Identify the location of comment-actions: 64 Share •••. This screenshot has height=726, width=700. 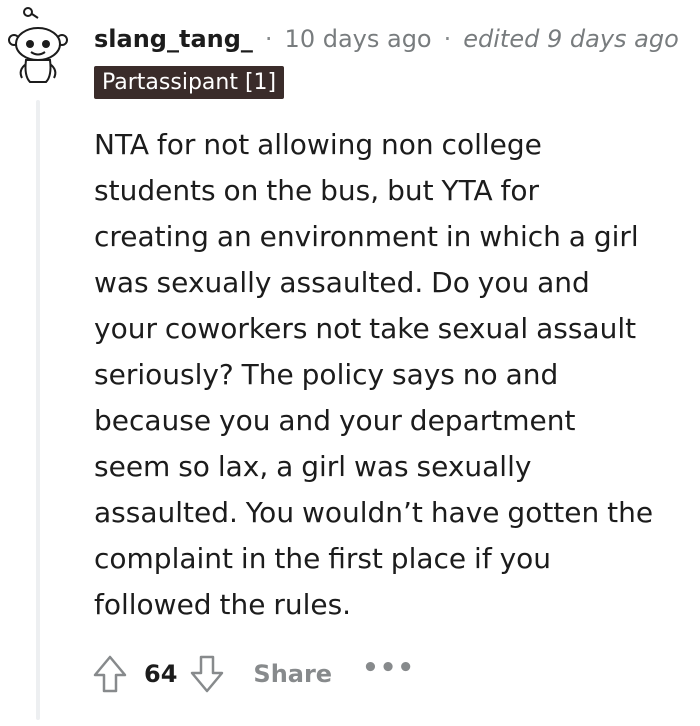
(252, 674).